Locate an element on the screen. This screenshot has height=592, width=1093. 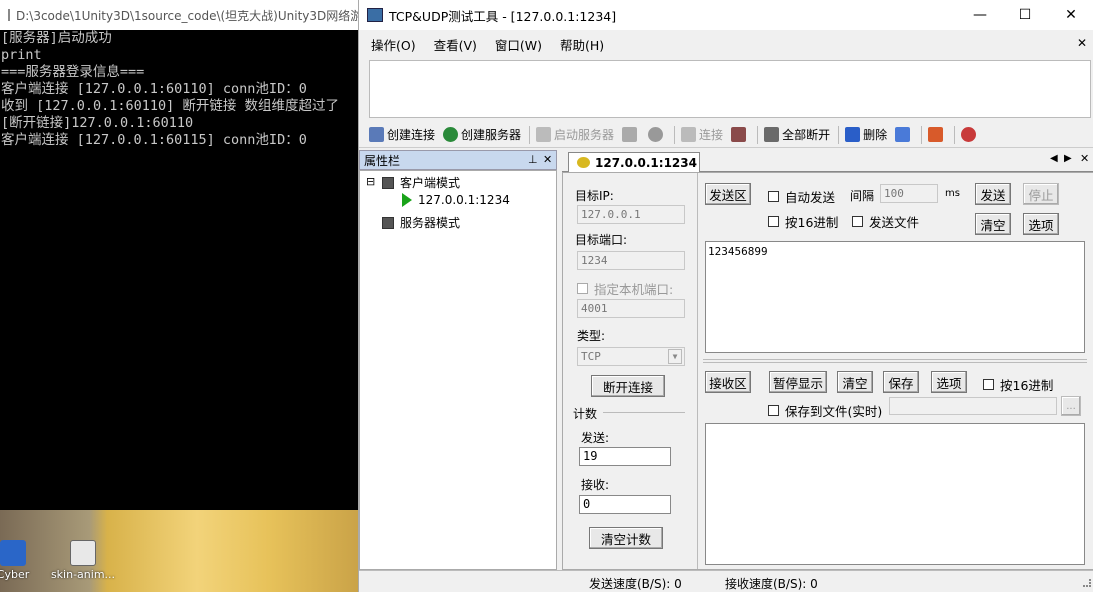
local-port-field: 4001 is located at coordinates (631, 308).